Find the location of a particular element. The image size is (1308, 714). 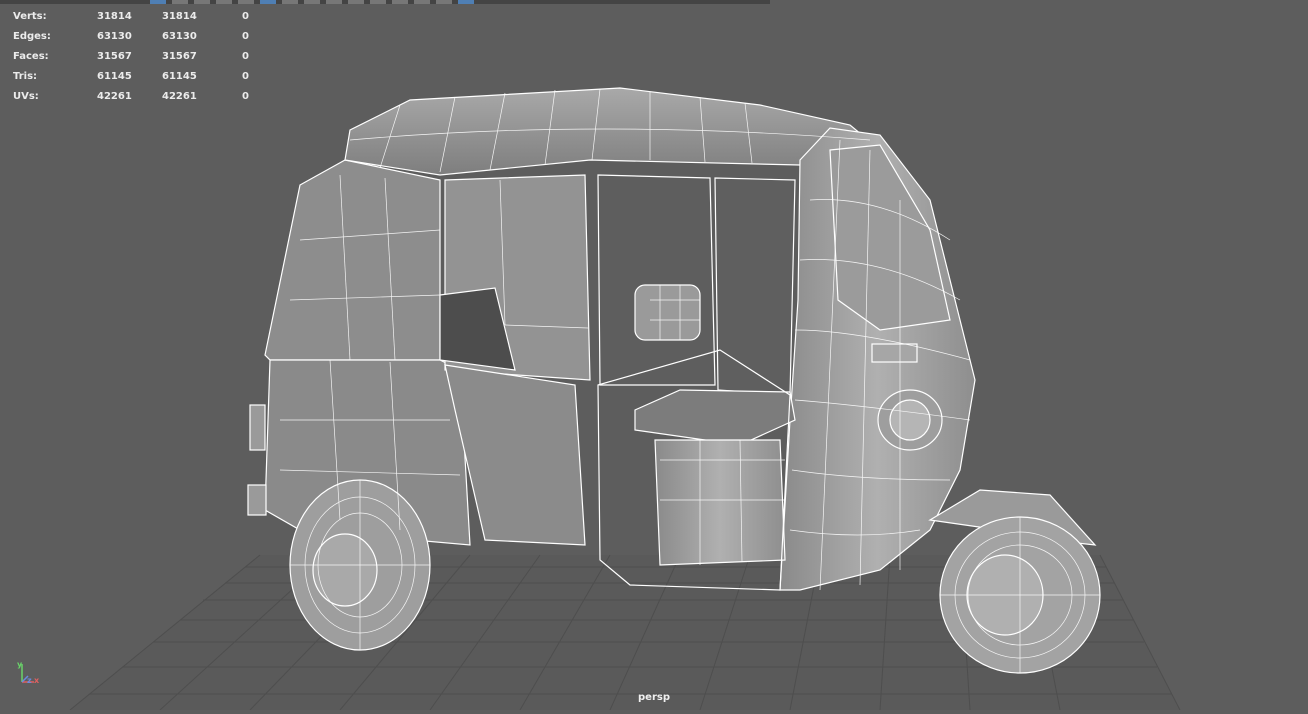

stat-label: Verts: is located at coordinates (30, 16).